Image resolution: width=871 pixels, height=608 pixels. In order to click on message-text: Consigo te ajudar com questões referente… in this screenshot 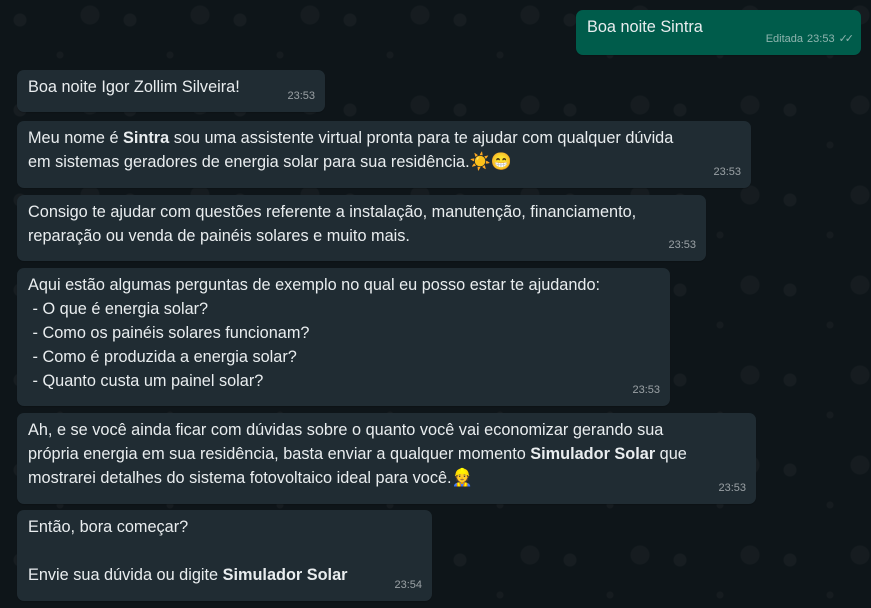, I will do `click(332, 224)`.